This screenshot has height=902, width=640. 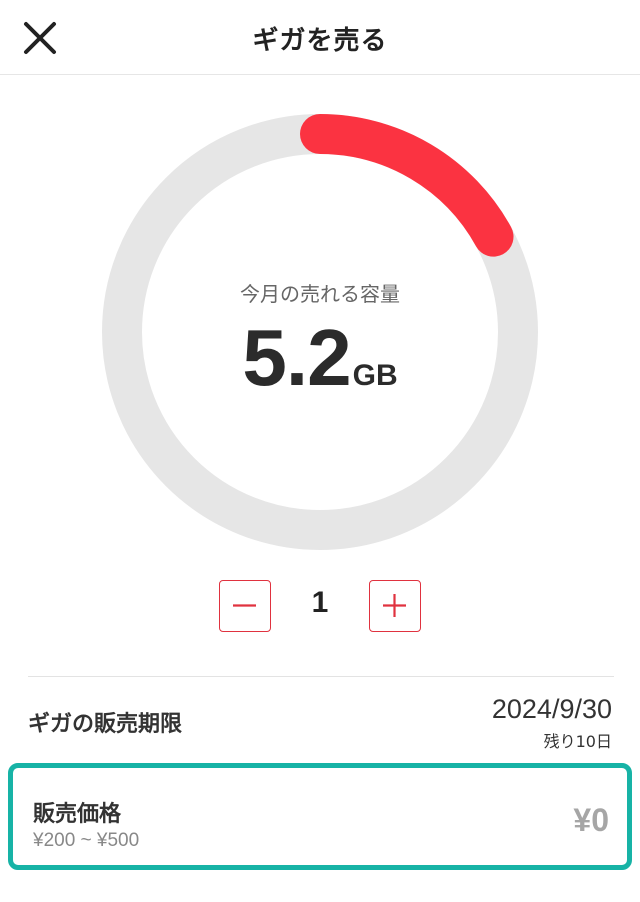 I want to click on sale-deadline-date: 2024/9/30, so click(x=551, y=709).